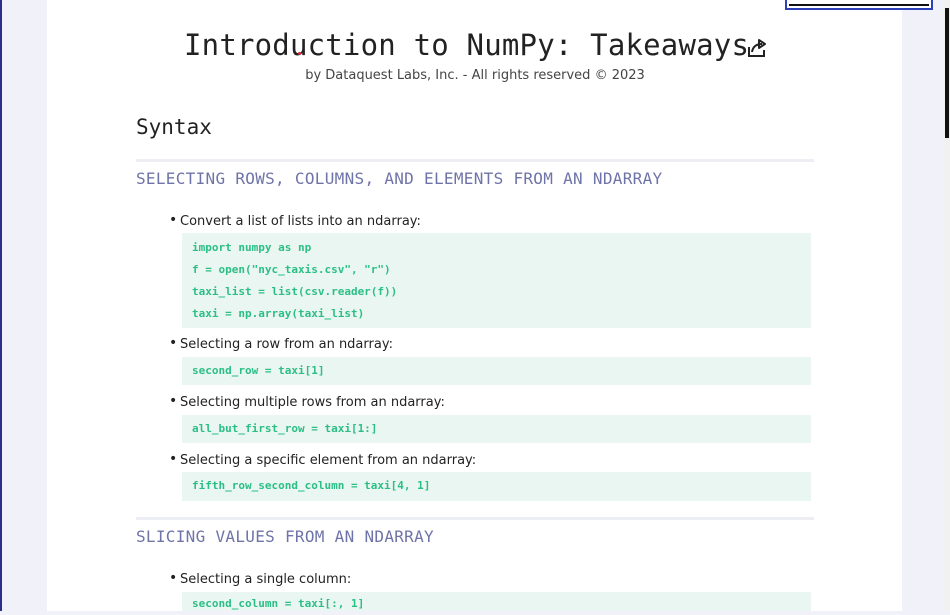 This screenshot has width=950, height=615. What do you see at coordinates (252, 247) in the screenshot?
I see `code-line: import numpy as np` at bounding box center [252, 247].